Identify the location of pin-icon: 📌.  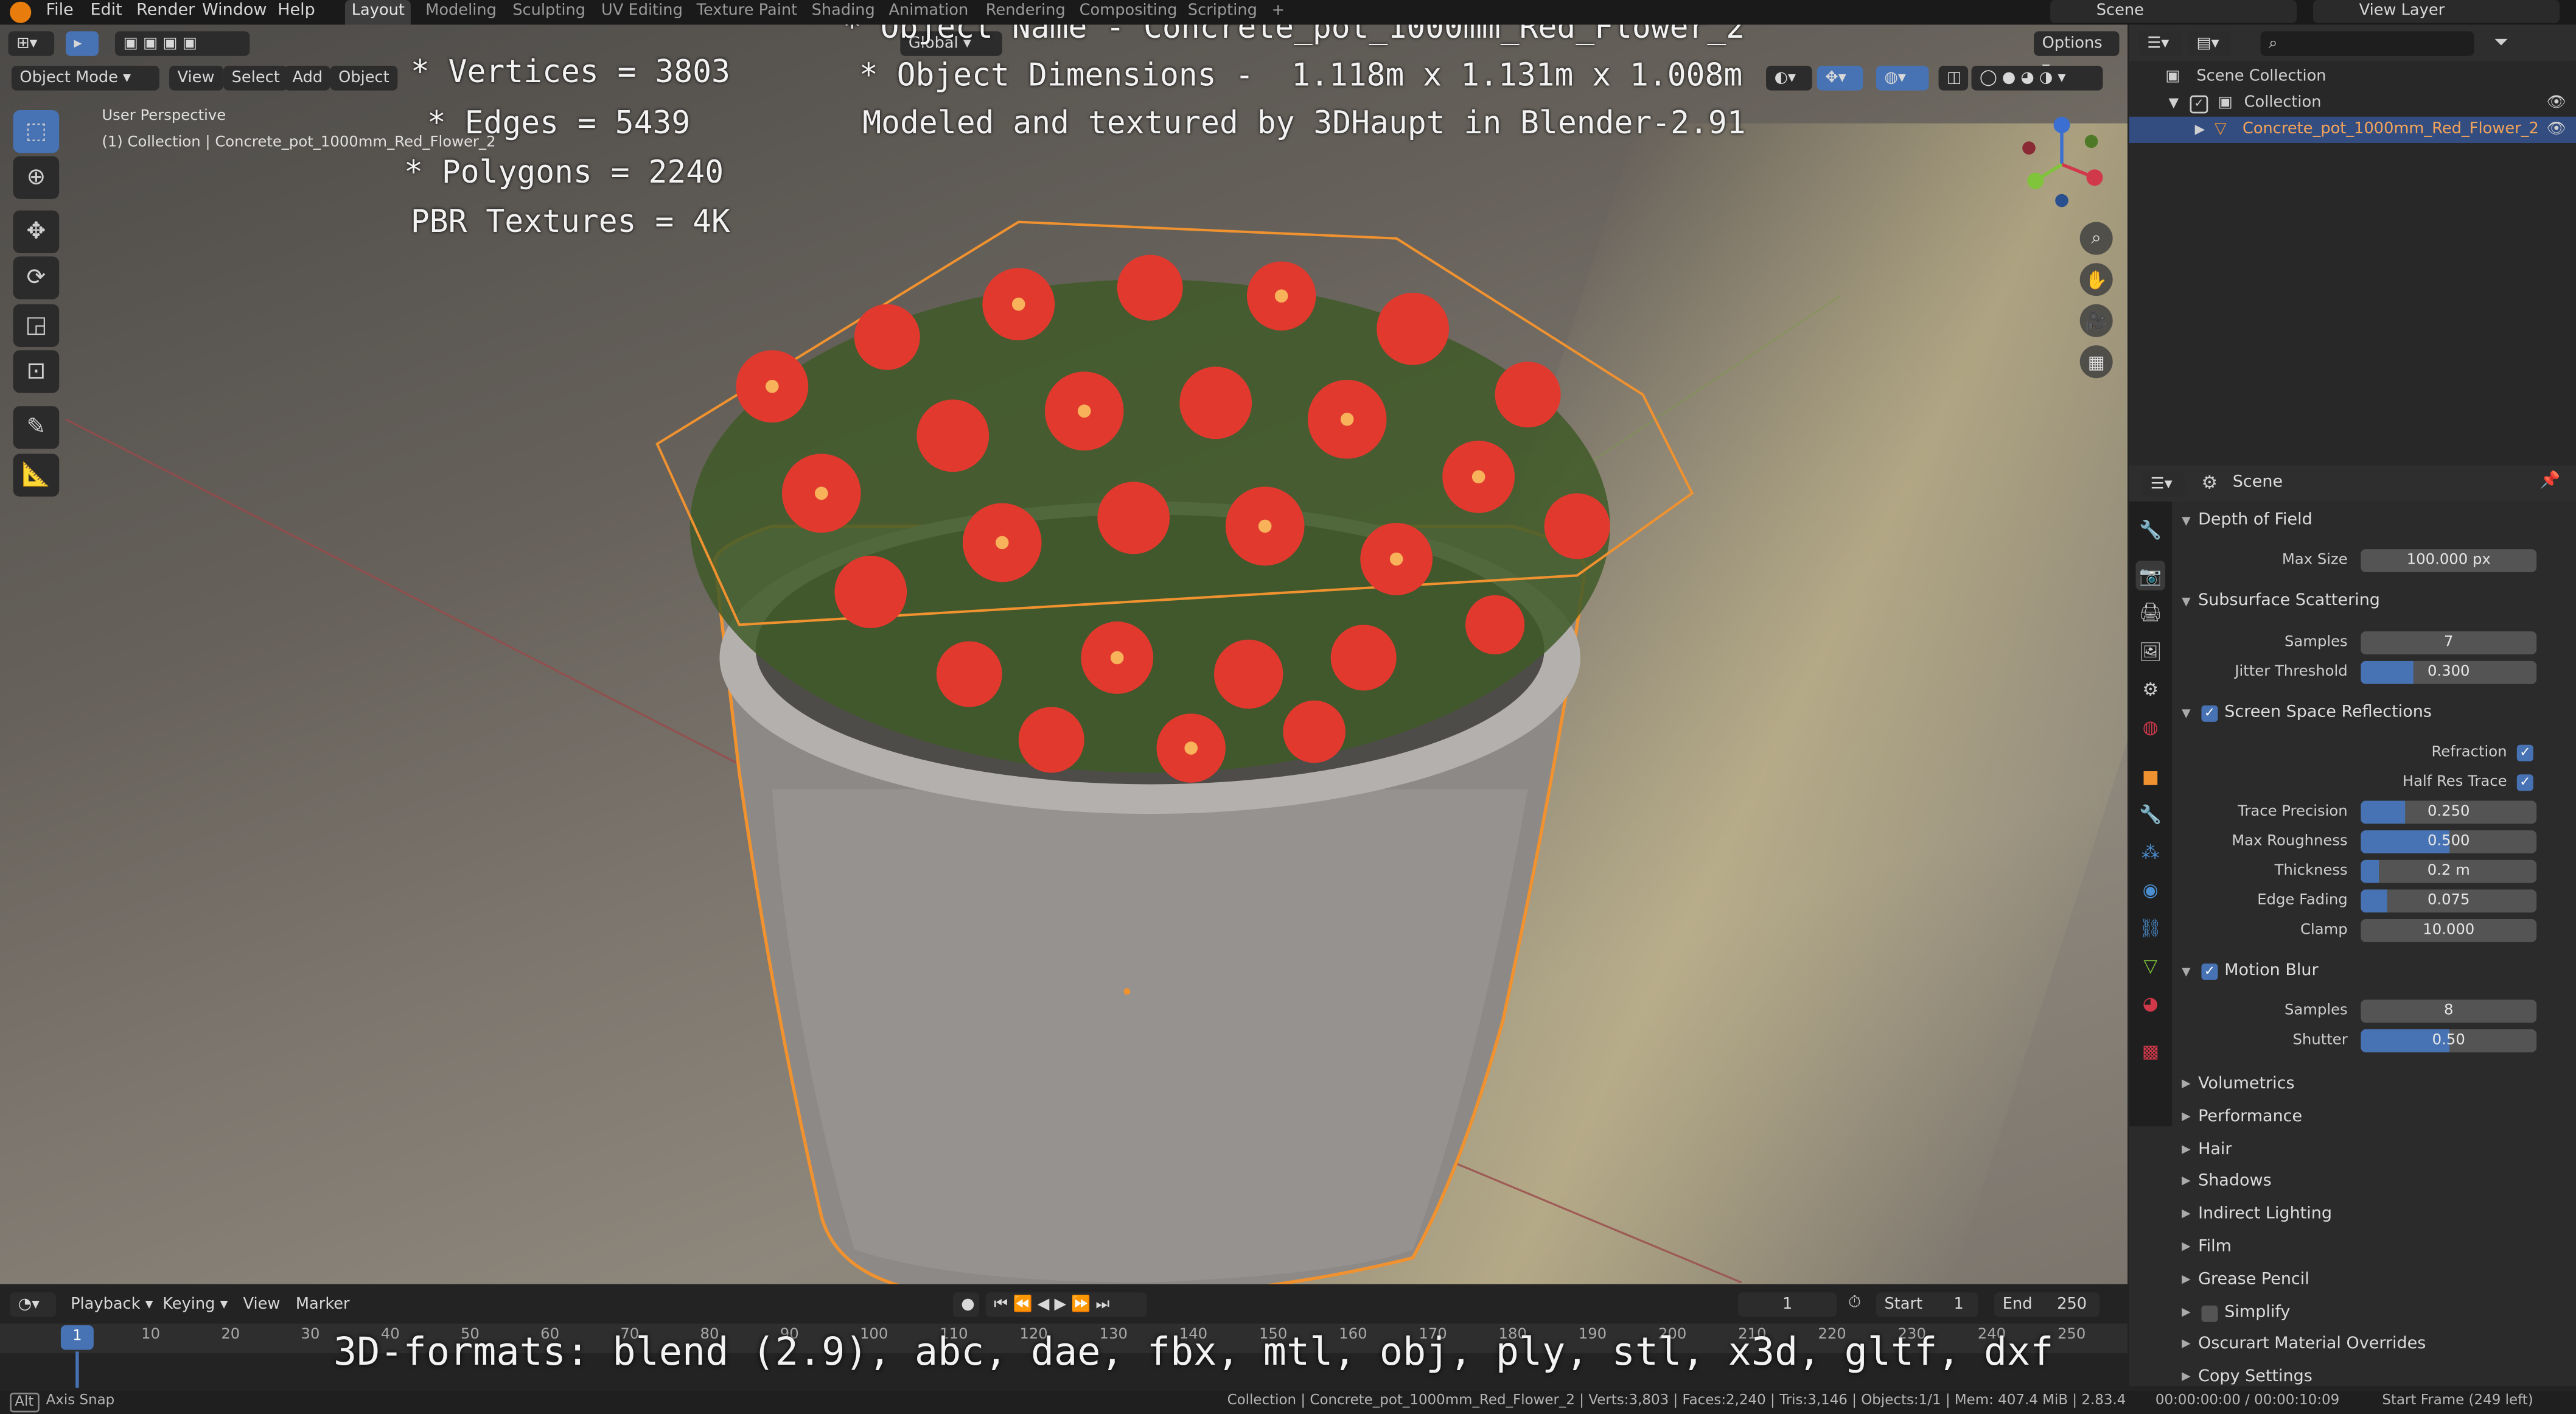
(2551, 481).